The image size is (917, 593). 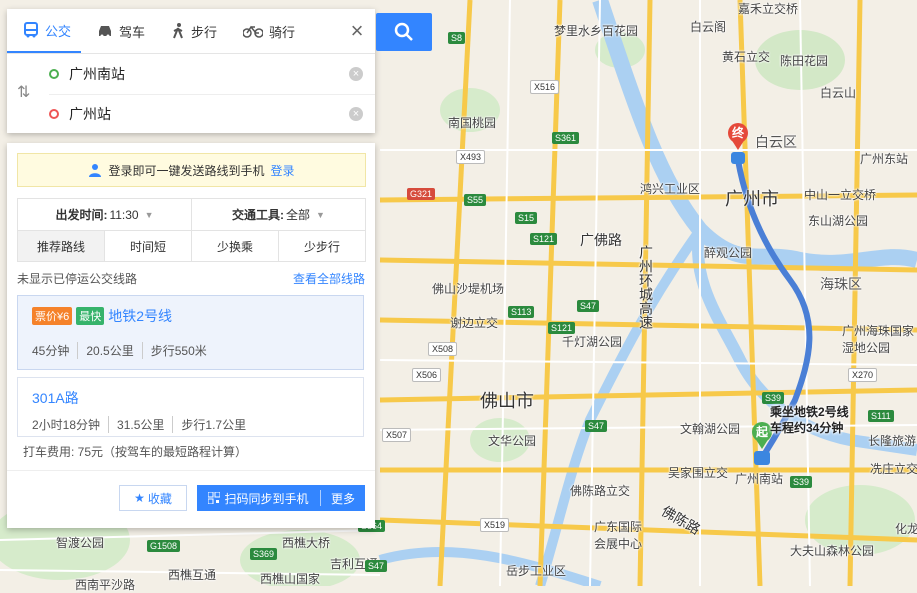 What do you see at coordinates (746, 57) in the screenshot?
I see `map-label: 黄石立交` at bounding box center [746, 57].